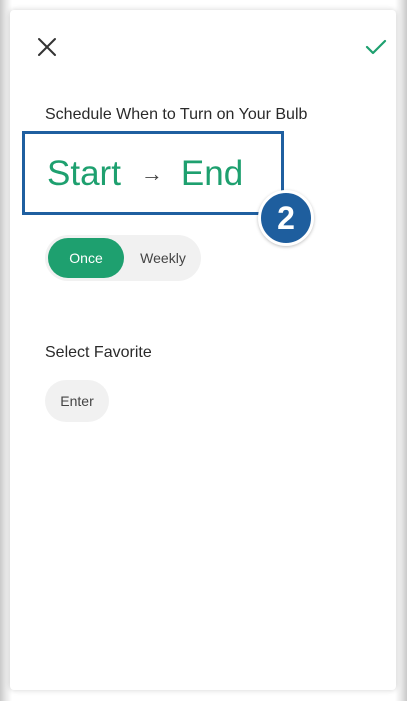  I want to click on once-option: Once, so click(86, 258).